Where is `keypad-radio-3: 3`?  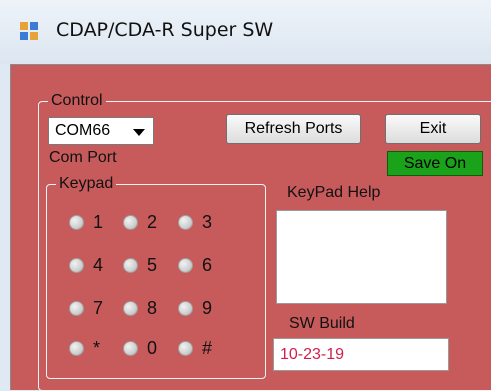
keypad-radio-3: 3 is located at coordinates (208, 223).